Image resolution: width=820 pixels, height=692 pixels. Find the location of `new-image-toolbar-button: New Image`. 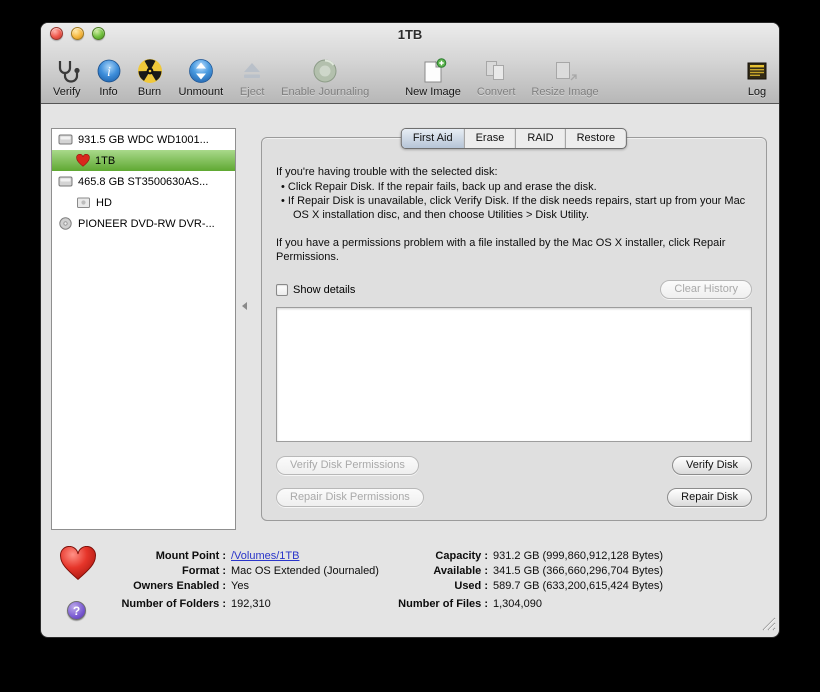

new-image-toolbar-button: New Image is located at coordinates (433, 77).